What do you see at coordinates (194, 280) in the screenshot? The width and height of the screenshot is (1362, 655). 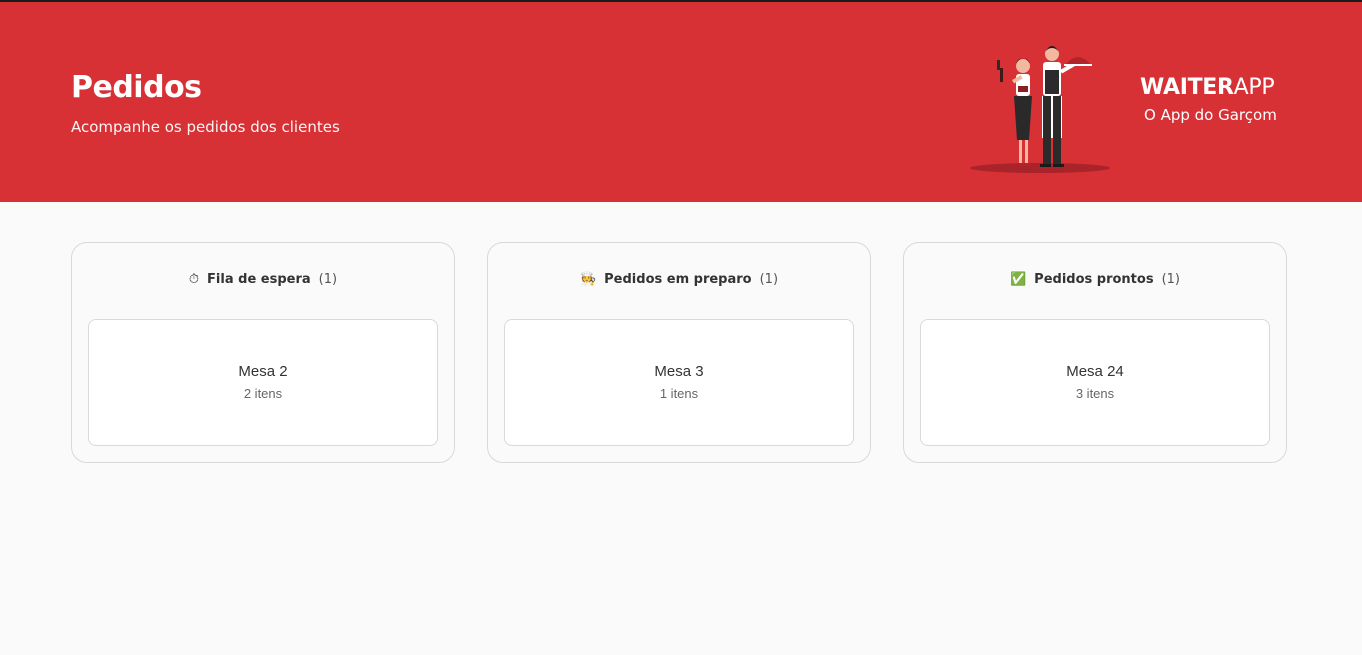 I see `stopwatch-icon: ⏱` at bounding box center [194, 280].